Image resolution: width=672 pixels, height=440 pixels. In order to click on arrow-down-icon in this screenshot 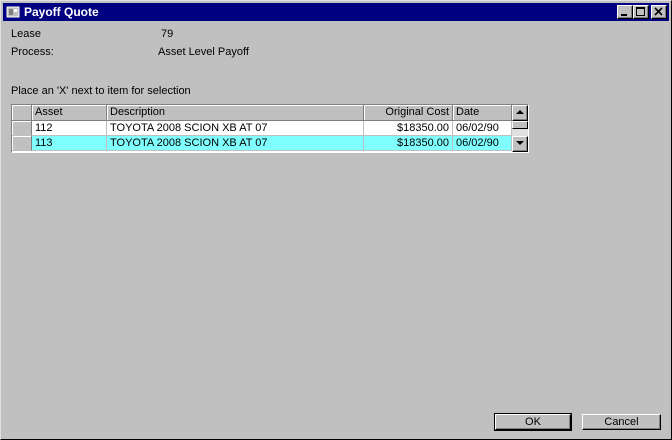, I will do `click(520, 143)`.